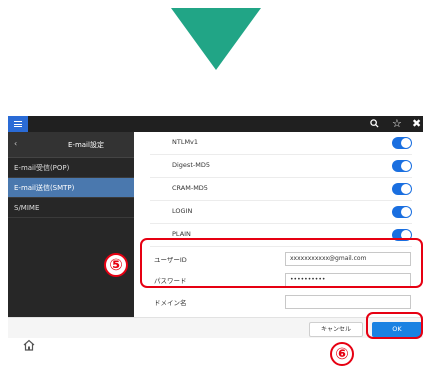  What do you see at coordinates (402, 166) in the screenshot?
I see `auth-toggle-digest-md5` at bounding box center [402, 166].